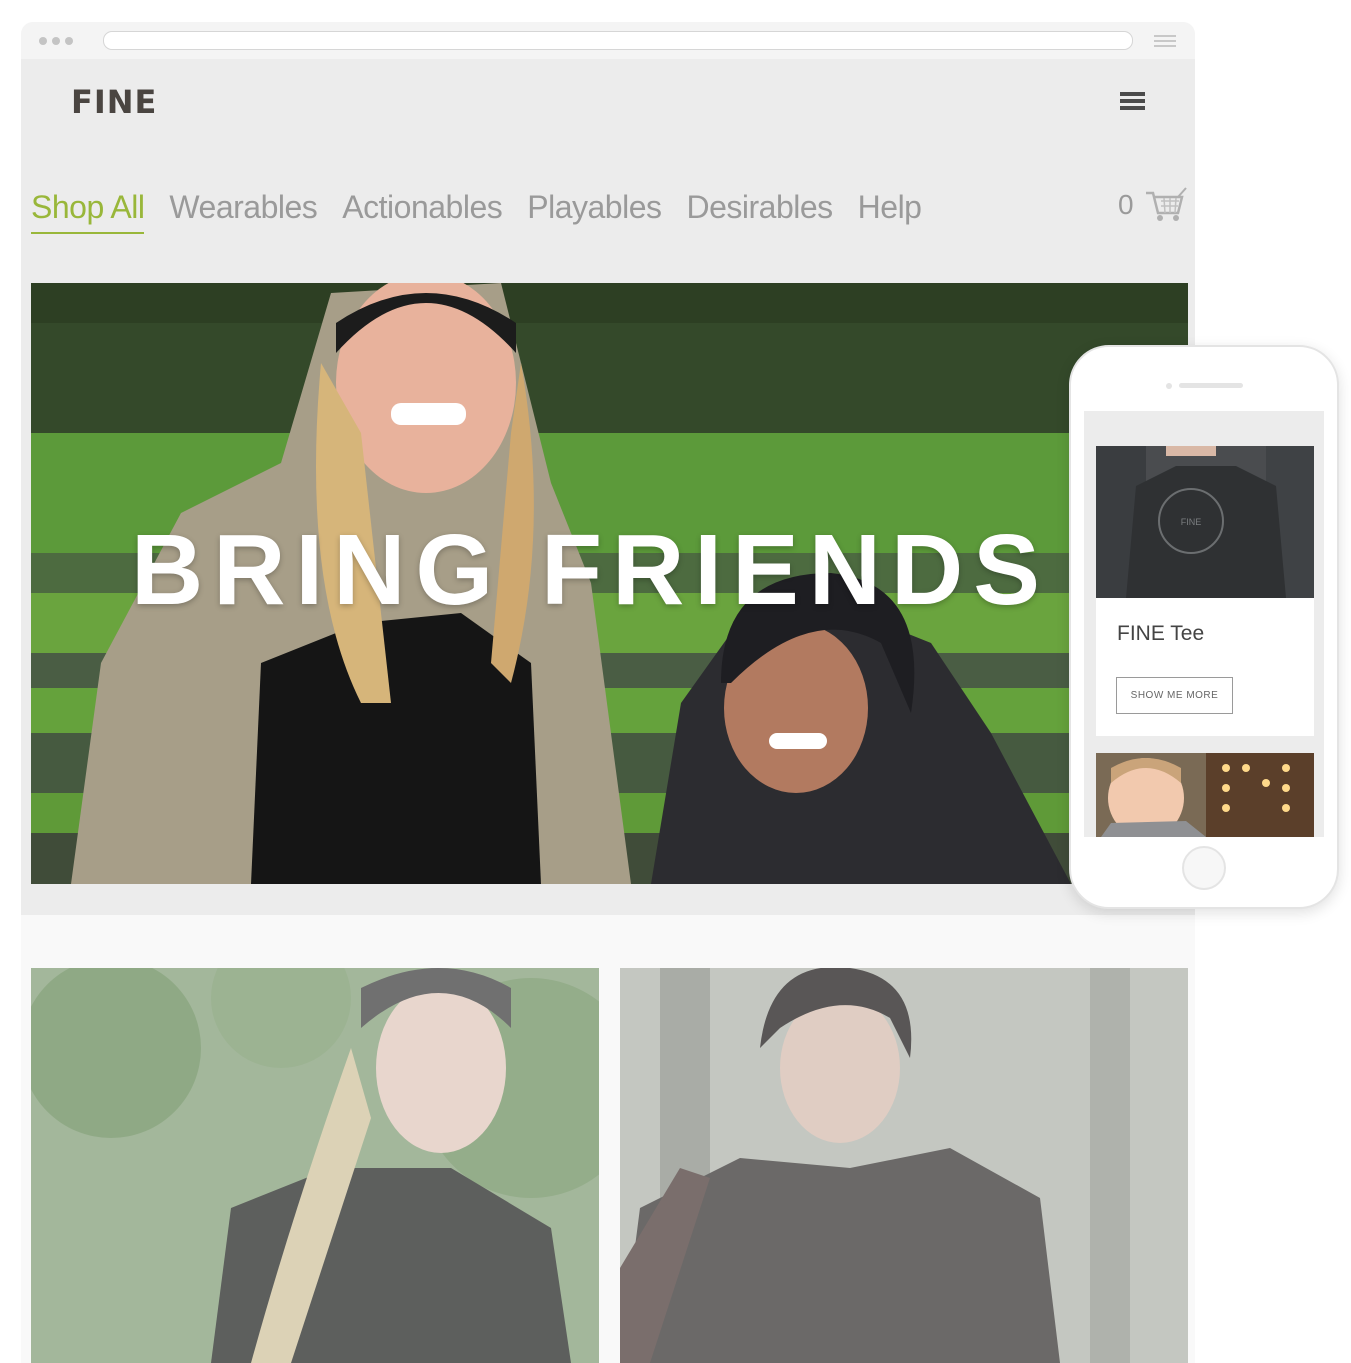 This screenshot has width=1351, height=1363. What do you see at coordinates (88, 211) in the screenshot?
I see `nav-item-shop-all: Shop All` at bounding box center [88, 211].